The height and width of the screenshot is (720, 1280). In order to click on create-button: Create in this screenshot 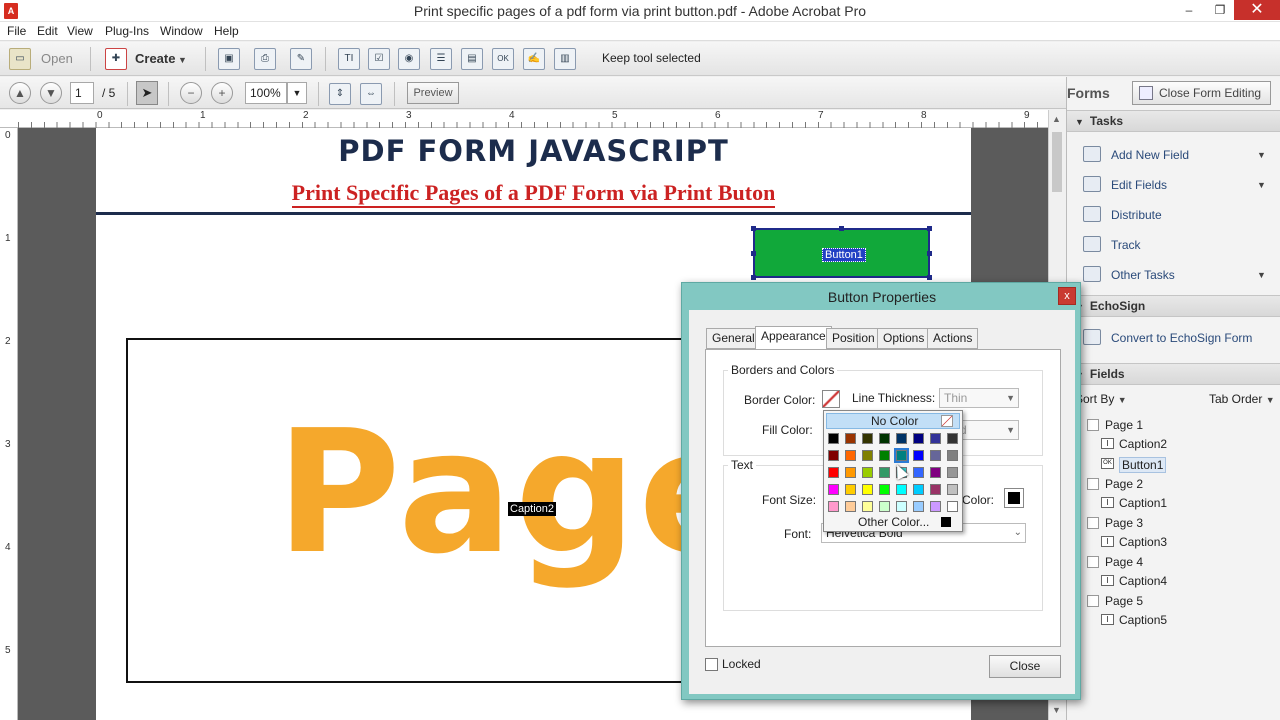, I will do `click(155, 58)`.